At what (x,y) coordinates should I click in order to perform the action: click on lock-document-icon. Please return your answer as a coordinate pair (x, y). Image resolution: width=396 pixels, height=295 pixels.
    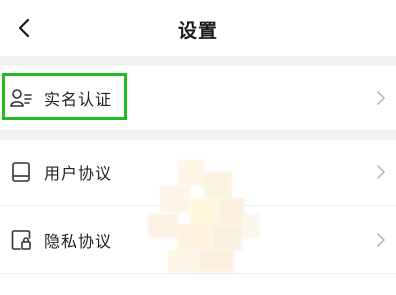
    Looking at the image, I should click on (21, 240).